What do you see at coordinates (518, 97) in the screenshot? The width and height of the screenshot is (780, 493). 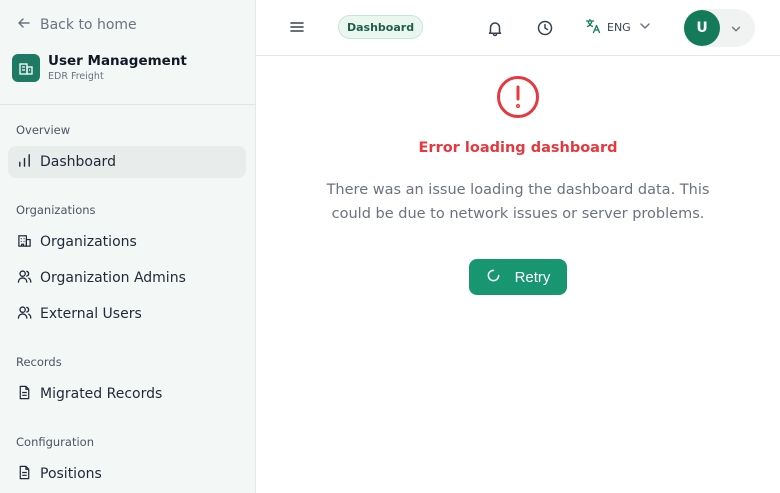 I see `error-alert-icon` at bounding box center [518, 97].